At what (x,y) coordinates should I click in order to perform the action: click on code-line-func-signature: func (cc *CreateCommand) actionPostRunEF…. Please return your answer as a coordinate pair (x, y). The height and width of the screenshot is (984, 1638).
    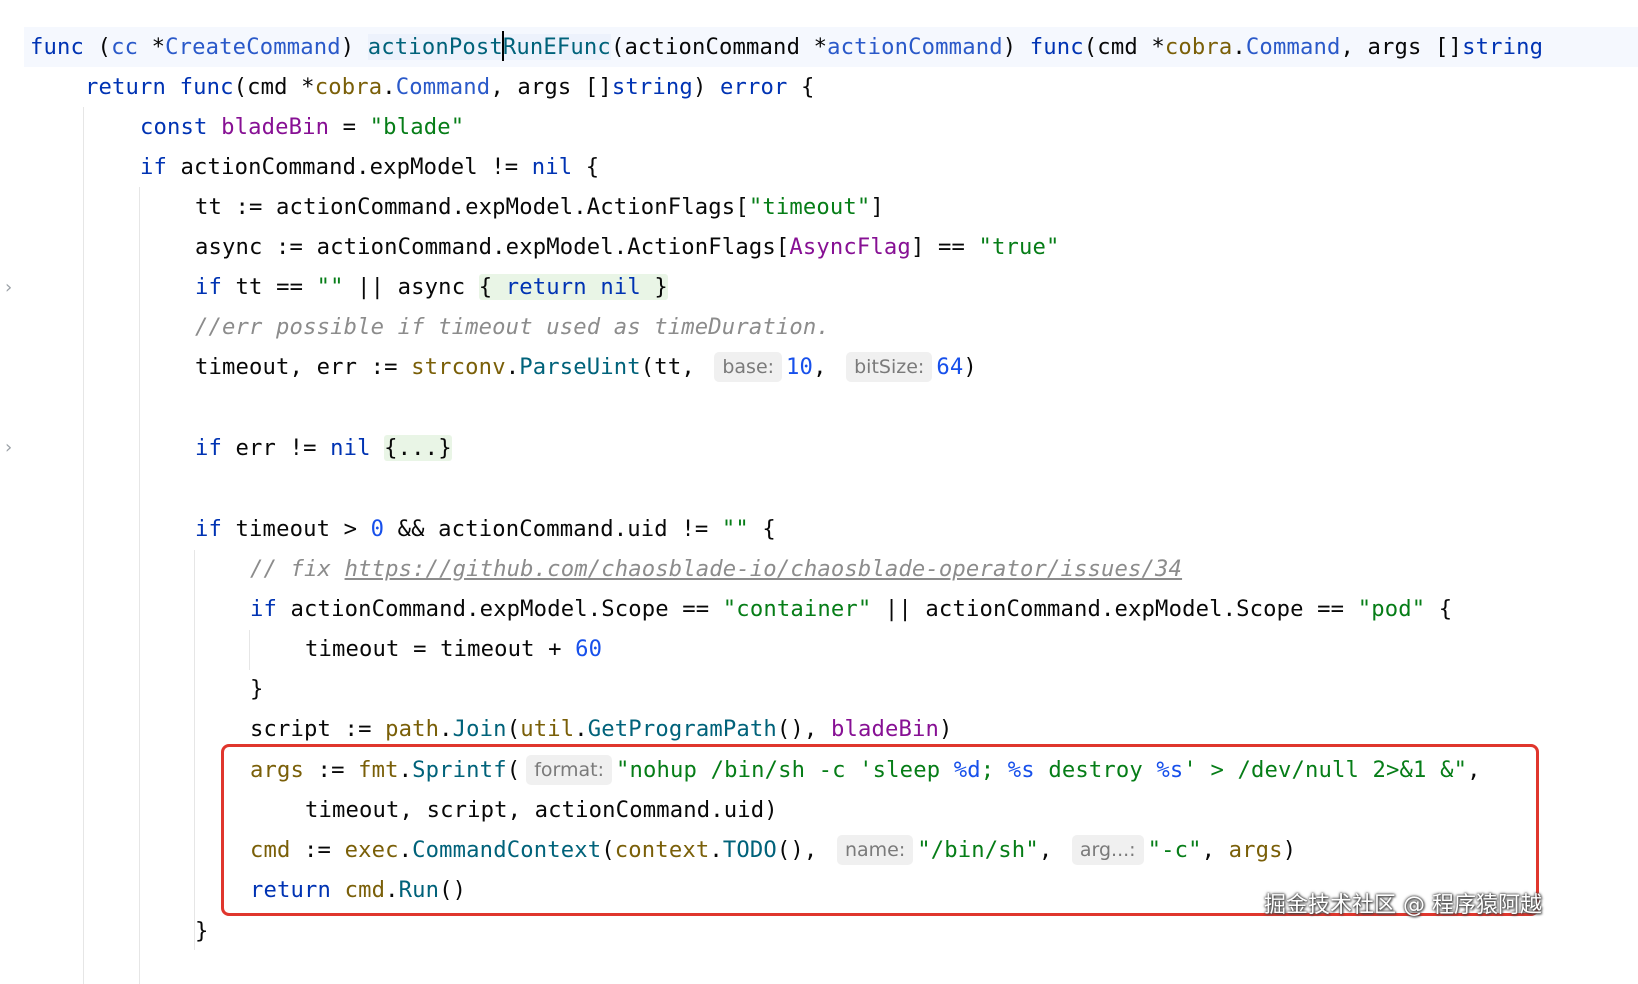
    Looking at the image, I should click on (786, 47).